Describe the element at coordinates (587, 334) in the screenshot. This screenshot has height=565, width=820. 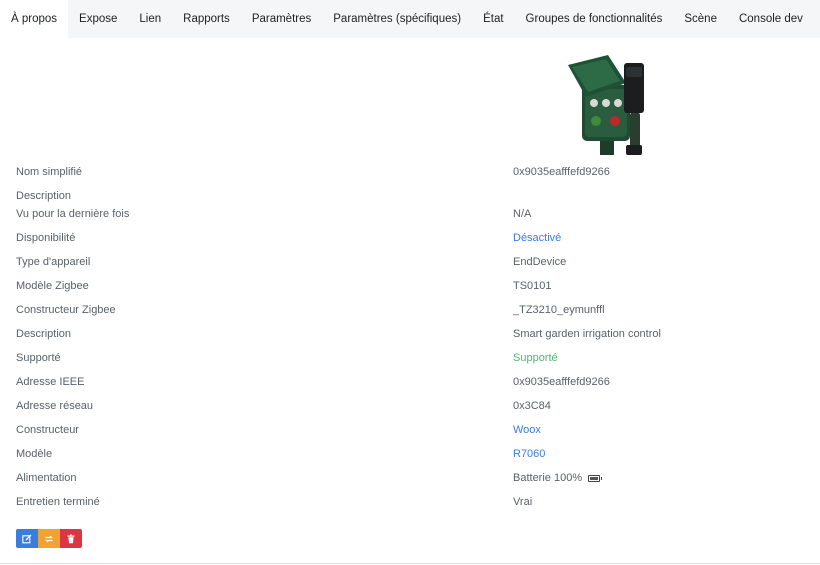
I see `row-value: Smart garden irrigation control` at that location.